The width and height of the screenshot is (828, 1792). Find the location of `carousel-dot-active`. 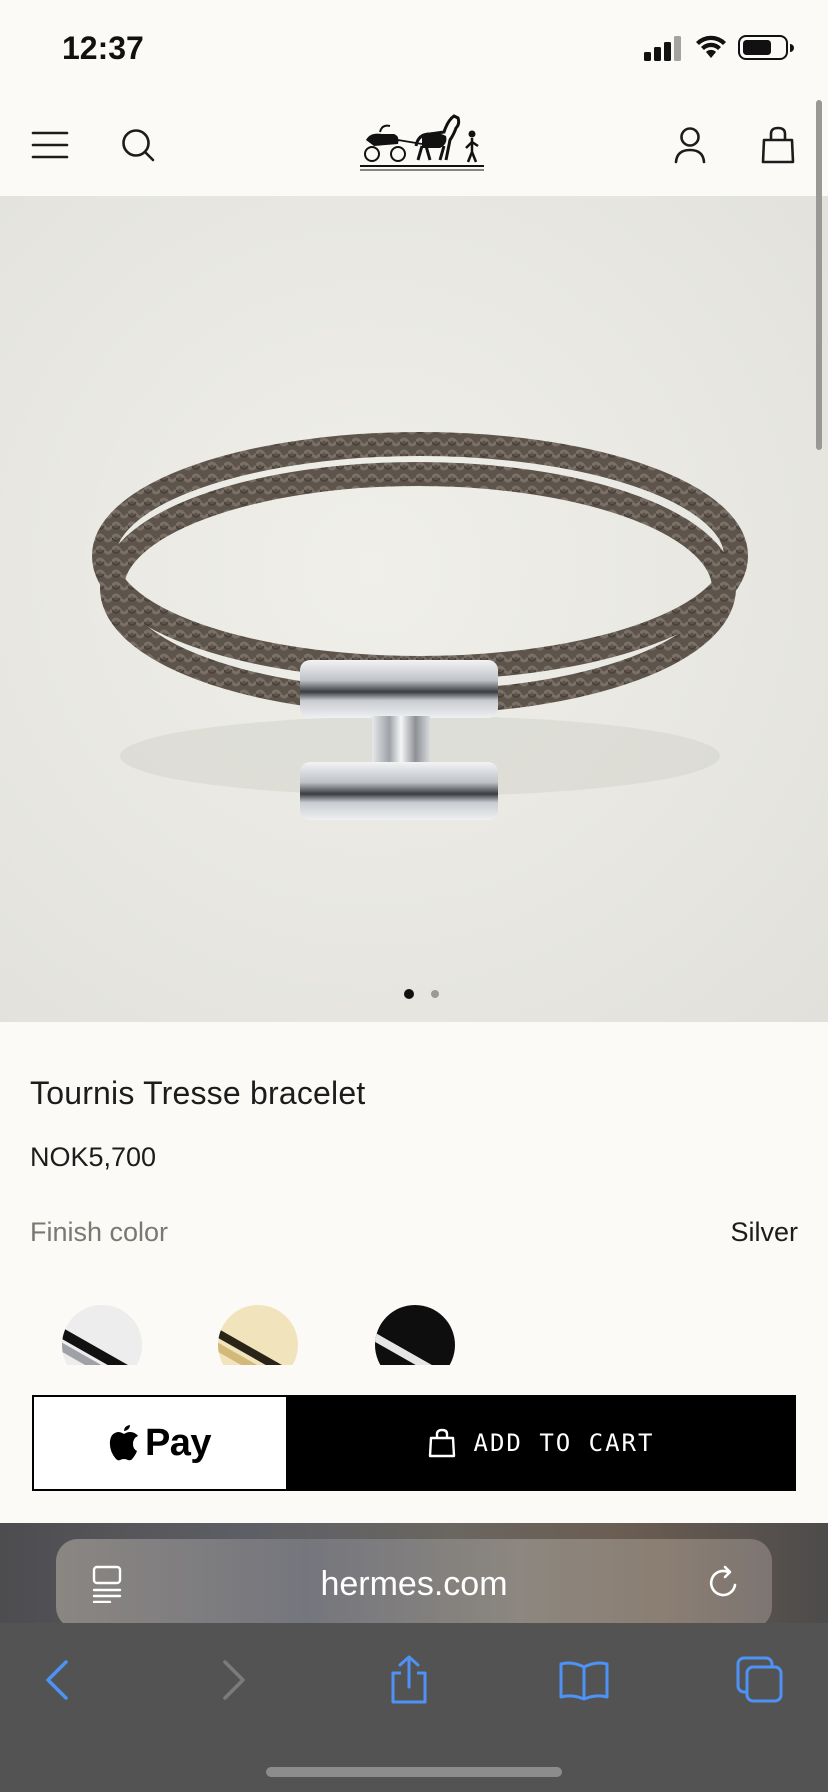

carousel-dot-active is located at coordinates (409, 994).